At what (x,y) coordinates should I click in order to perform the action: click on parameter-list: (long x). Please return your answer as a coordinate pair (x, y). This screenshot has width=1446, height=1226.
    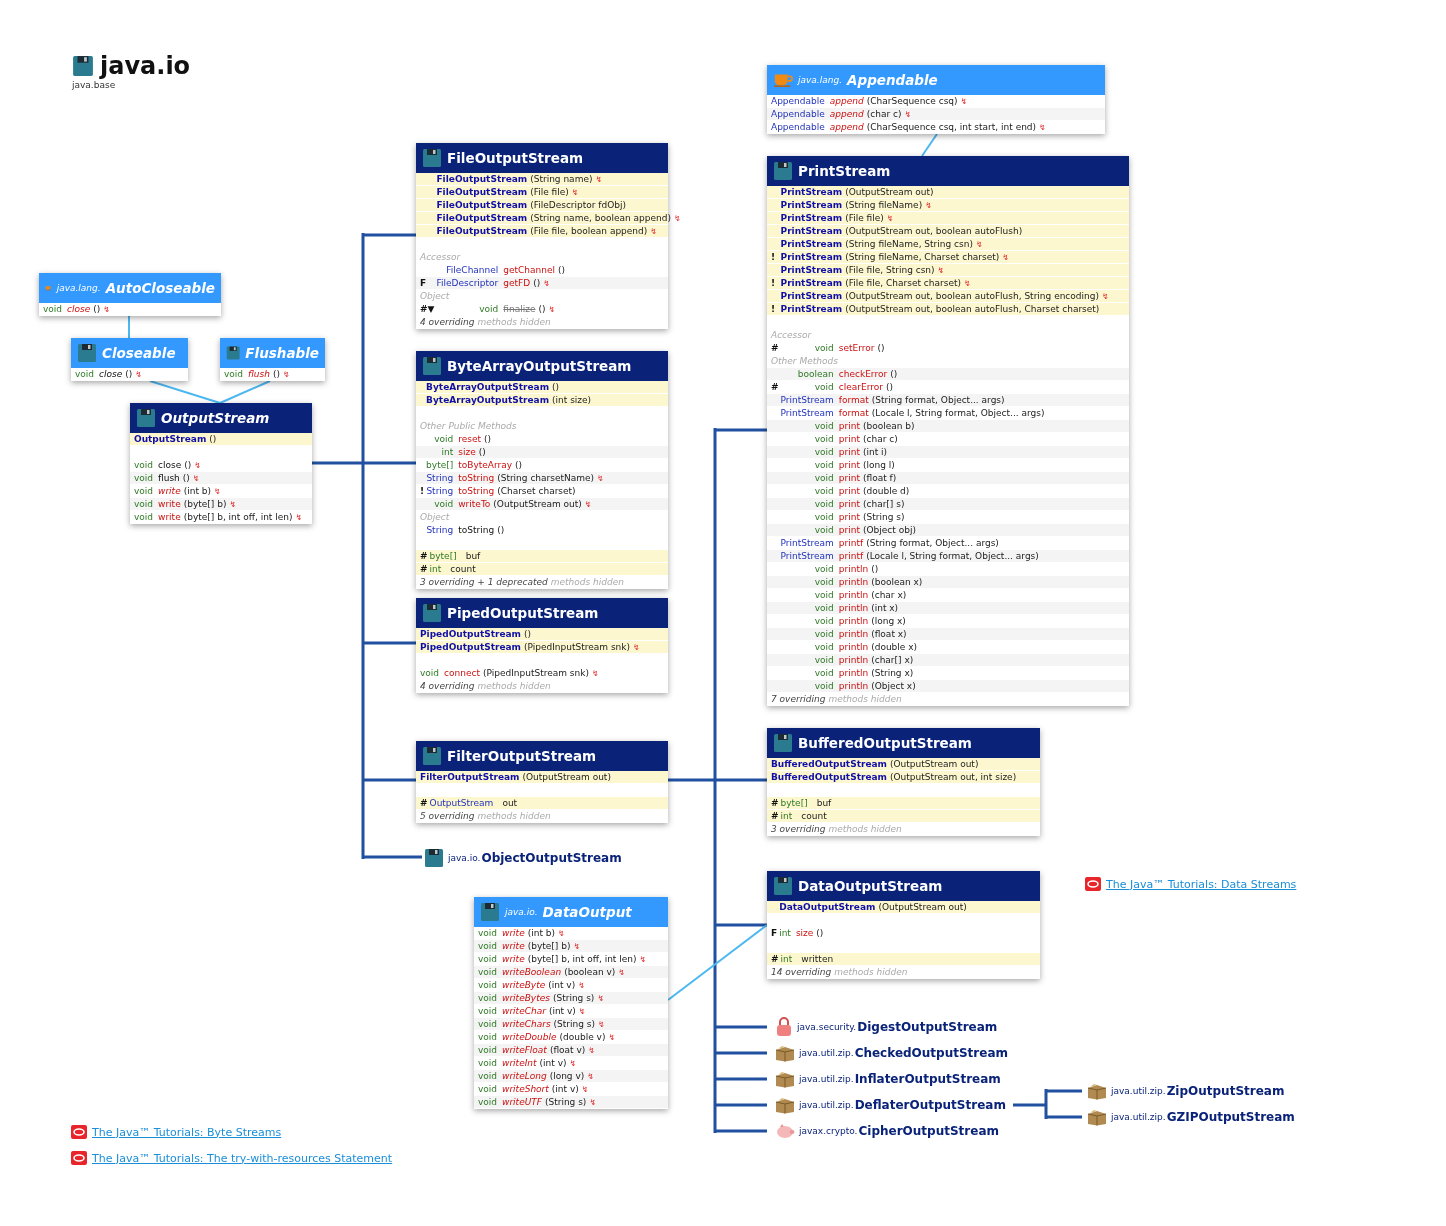
    Looking at the image, I should click on (888, 621).